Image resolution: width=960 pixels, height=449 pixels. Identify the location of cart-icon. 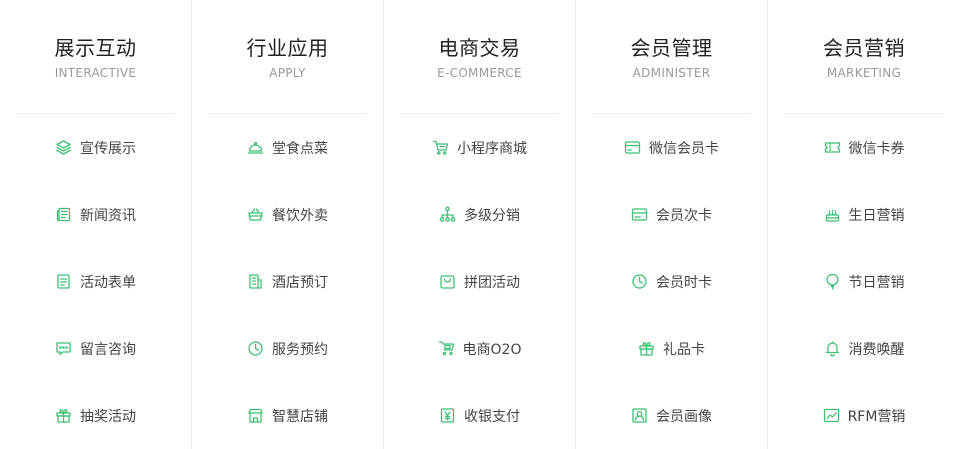
(440, 147).